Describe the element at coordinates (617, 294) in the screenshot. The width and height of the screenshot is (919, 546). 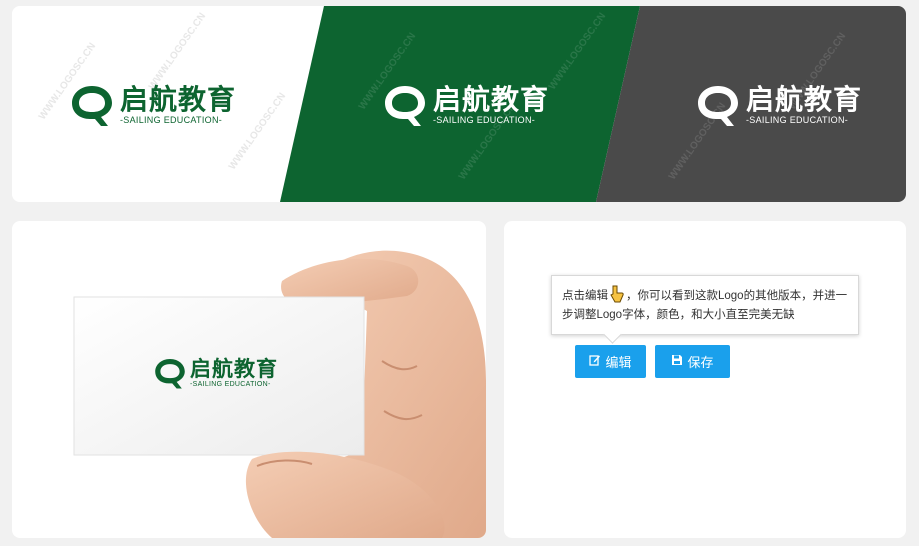
I see `pointing-hand-icon` at that location.